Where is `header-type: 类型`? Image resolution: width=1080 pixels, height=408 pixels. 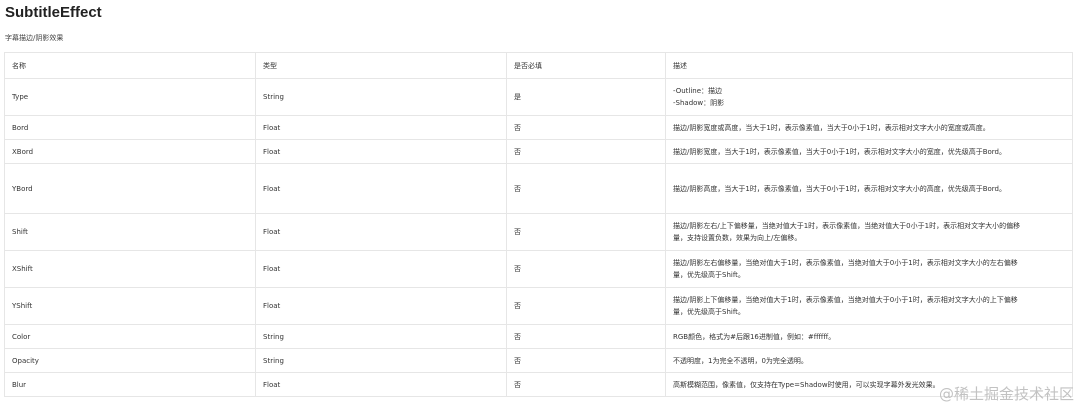
header-type: 类型 is located at coordinates (381, 65).